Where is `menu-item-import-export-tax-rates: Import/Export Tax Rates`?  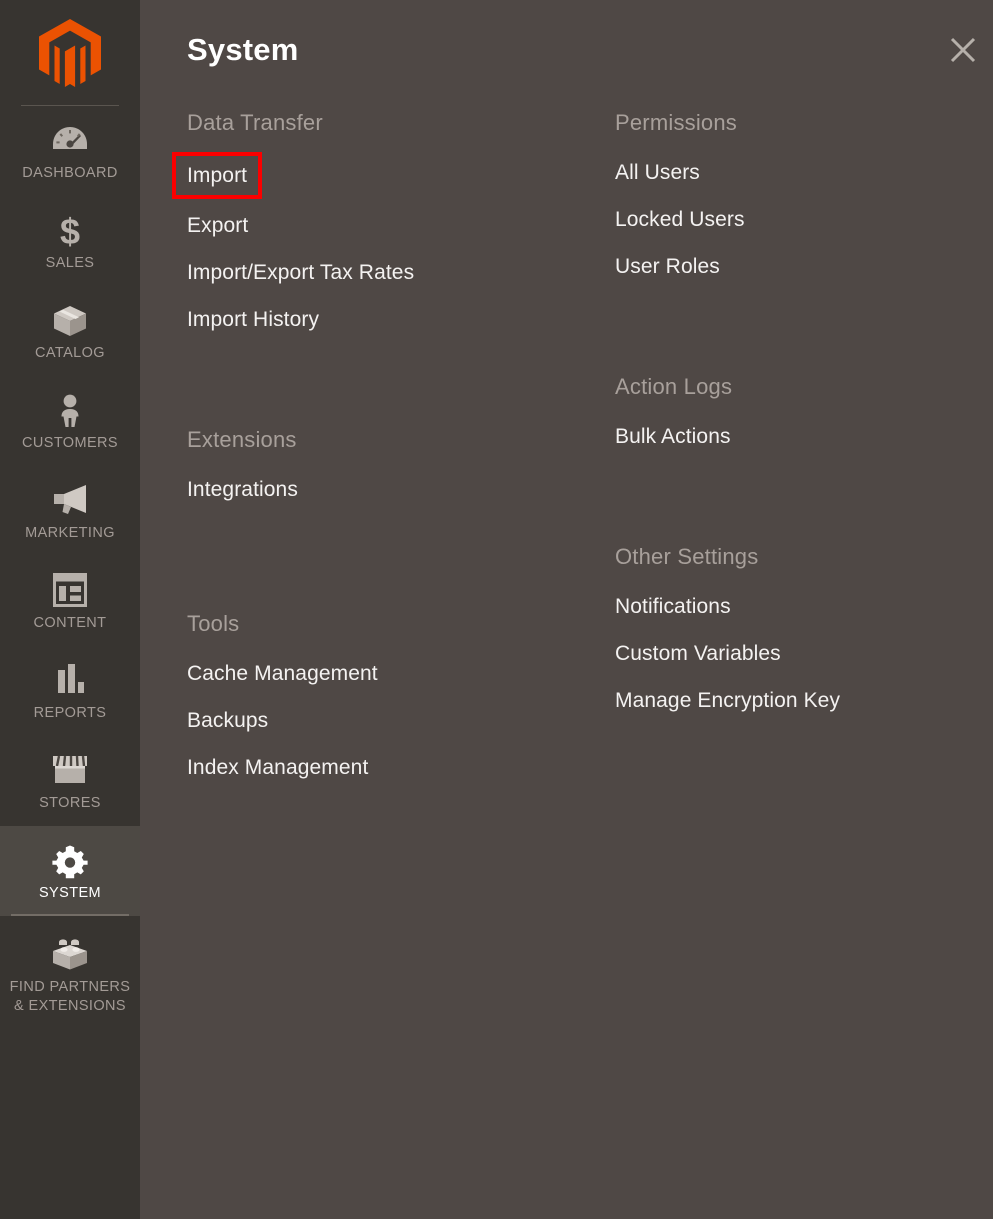 menu-item-import-export-tax-rates: Import/Export Tax Rates is located at coordinates (300, 272).